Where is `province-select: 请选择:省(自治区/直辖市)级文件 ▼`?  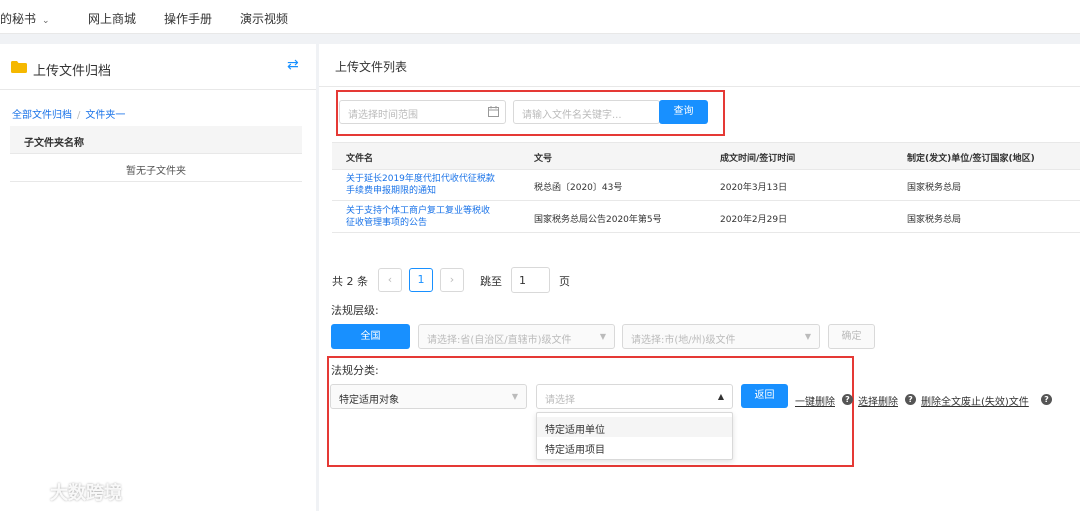
province-select: 请选择:省(自治区/直辖市)级文件 ▼ is located at coordinates (516, 336).